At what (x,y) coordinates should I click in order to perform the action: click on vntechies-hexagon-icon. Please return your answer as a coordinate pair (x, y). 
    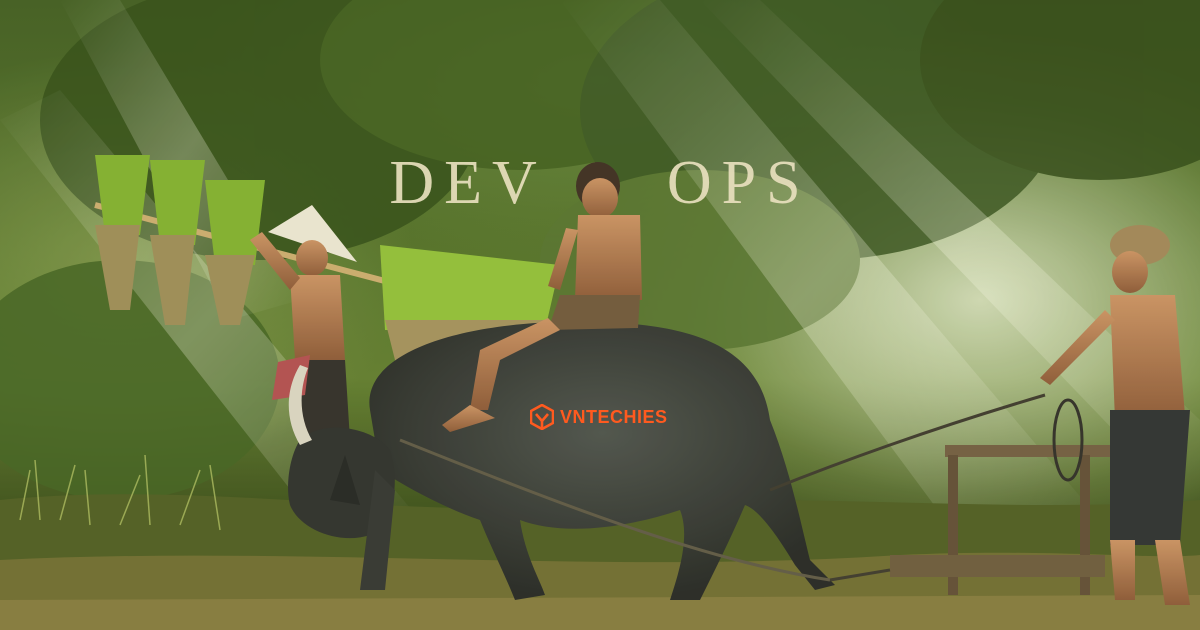
    Looking at the image, I should click on (542, 417).